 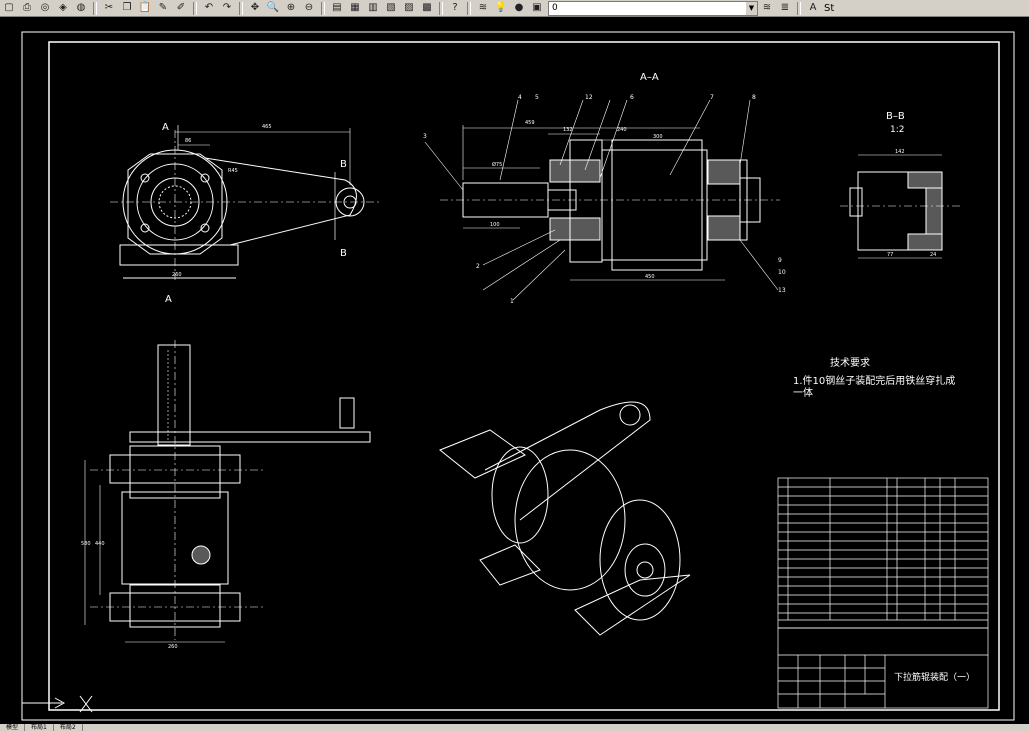 I want to click on view-aa-title: A–A, so click(x=649, y=77).